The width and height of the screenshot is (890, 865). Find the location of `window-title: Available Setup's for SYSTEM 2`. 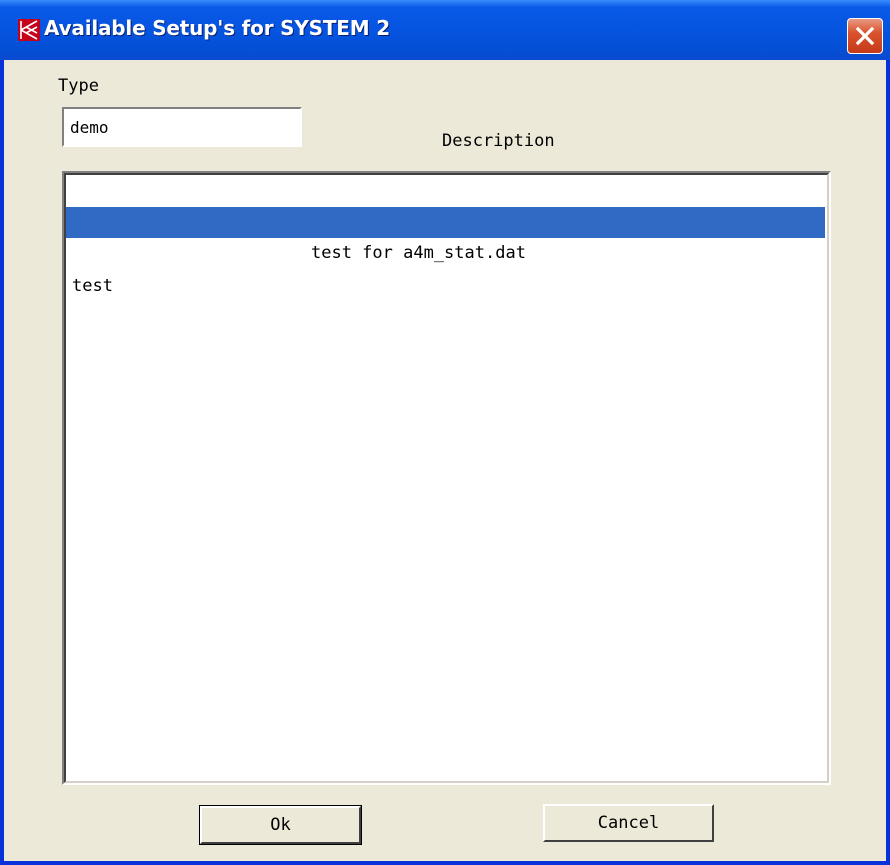

window-title: Available Setup's for SYSTEM 2 is located at coordinates (217, 28).